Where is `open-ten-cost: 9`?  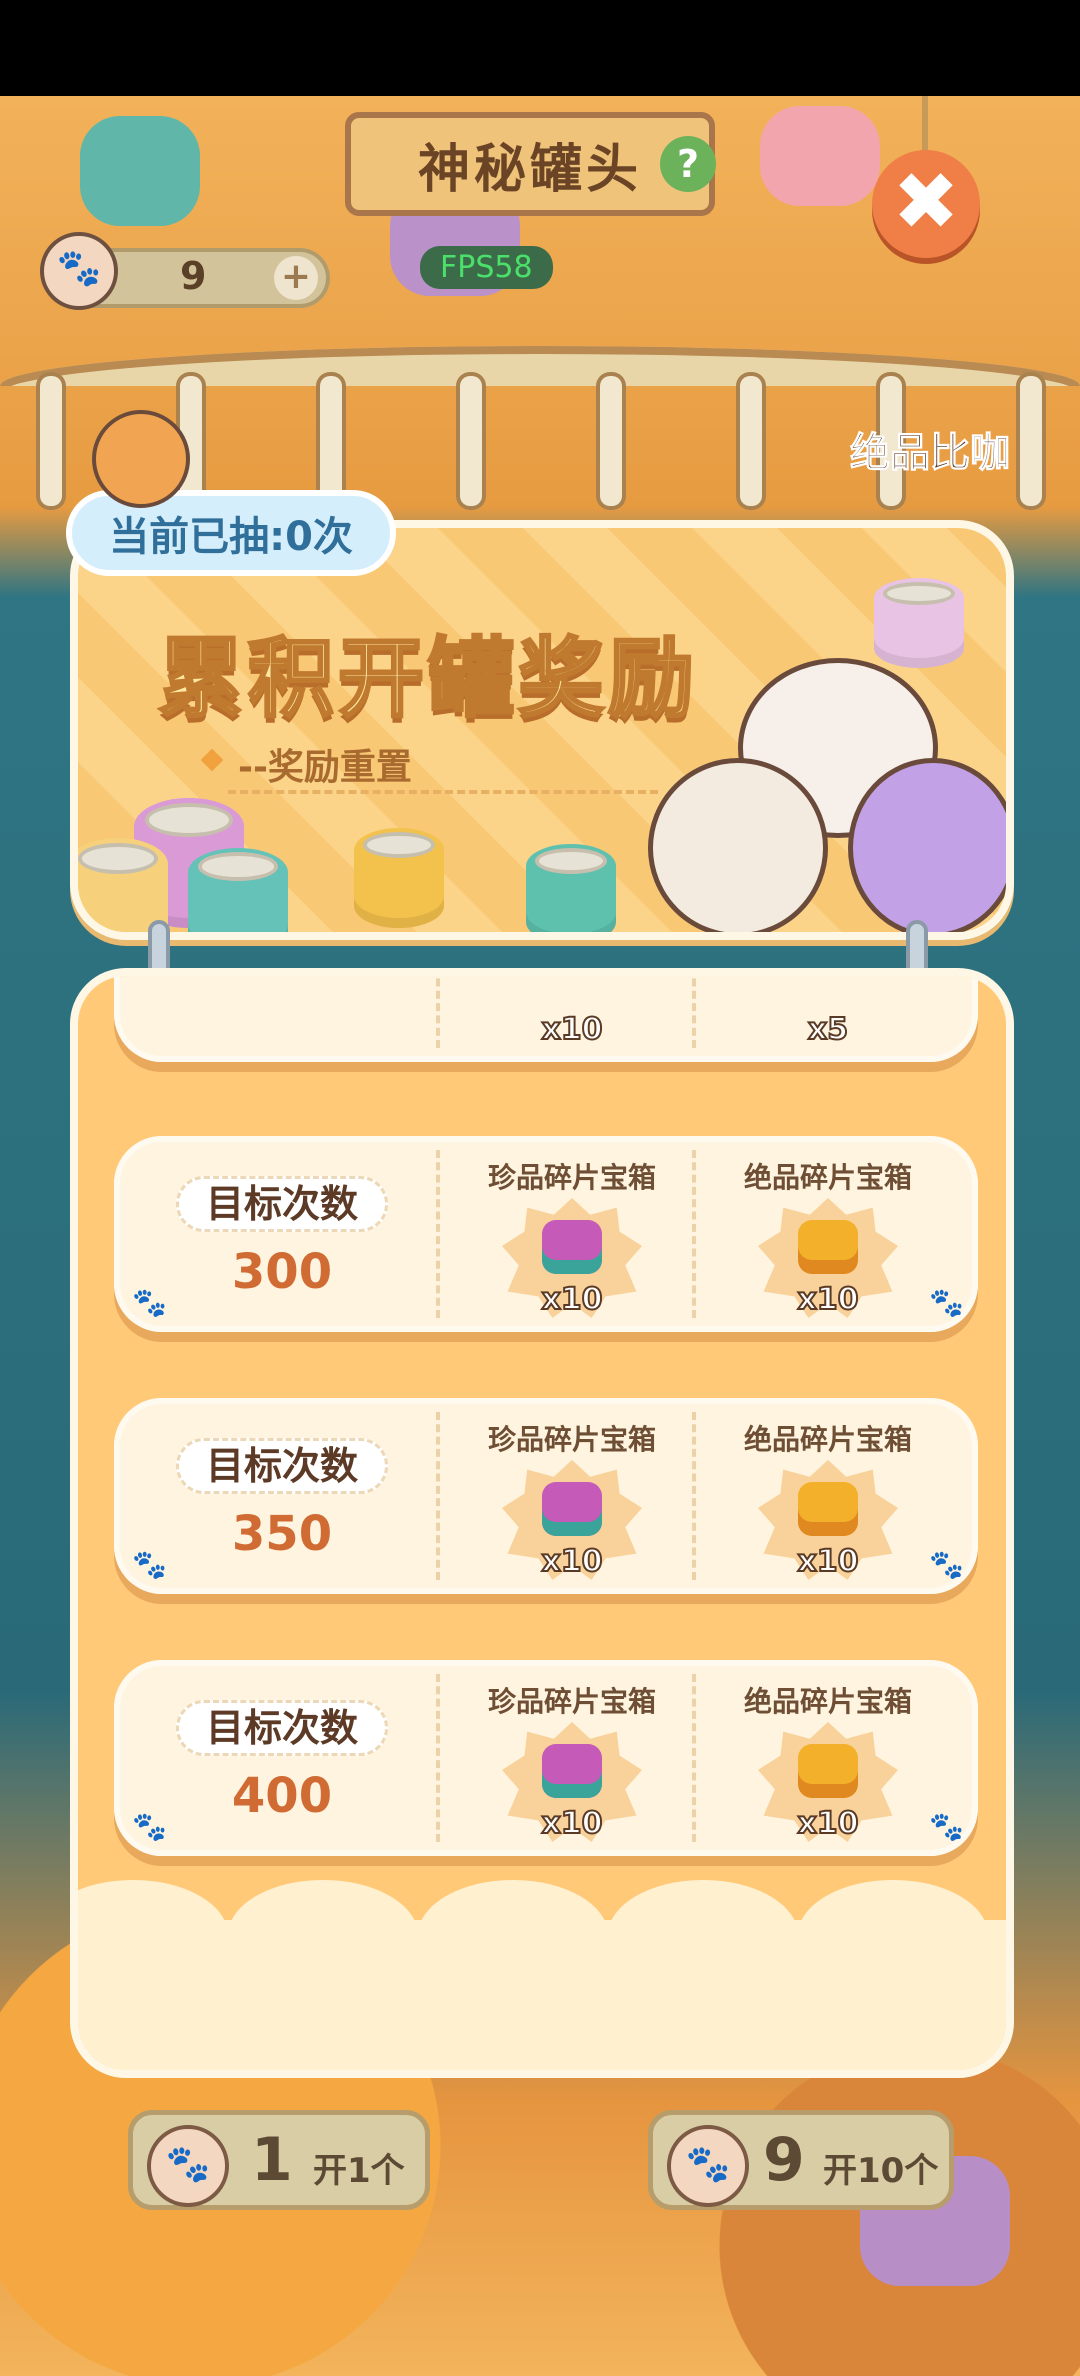
open-ten-cost: 9 is located at coordinates (784, 2160).